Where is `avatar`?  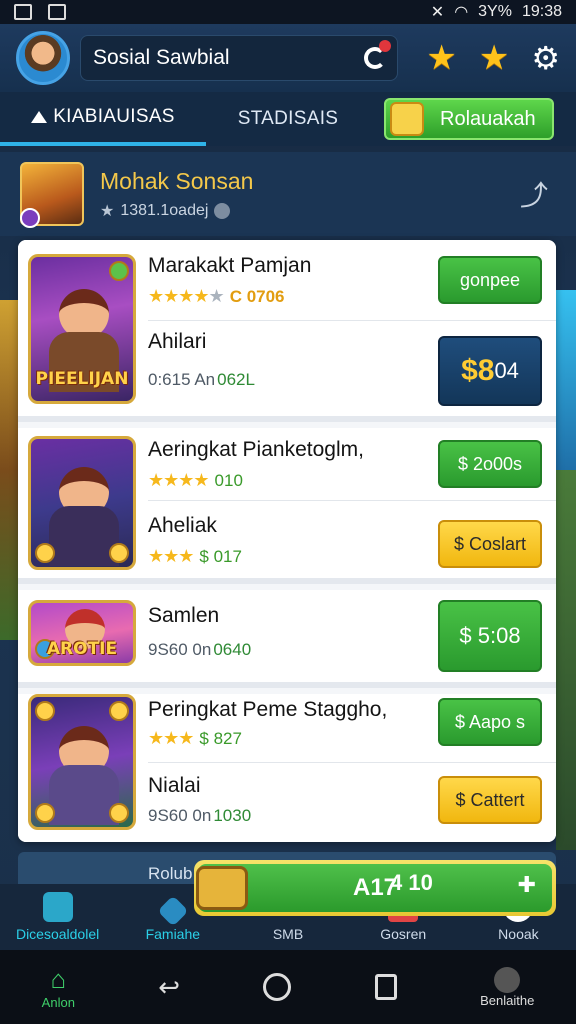 avatar is located at coordinates (43, 58).